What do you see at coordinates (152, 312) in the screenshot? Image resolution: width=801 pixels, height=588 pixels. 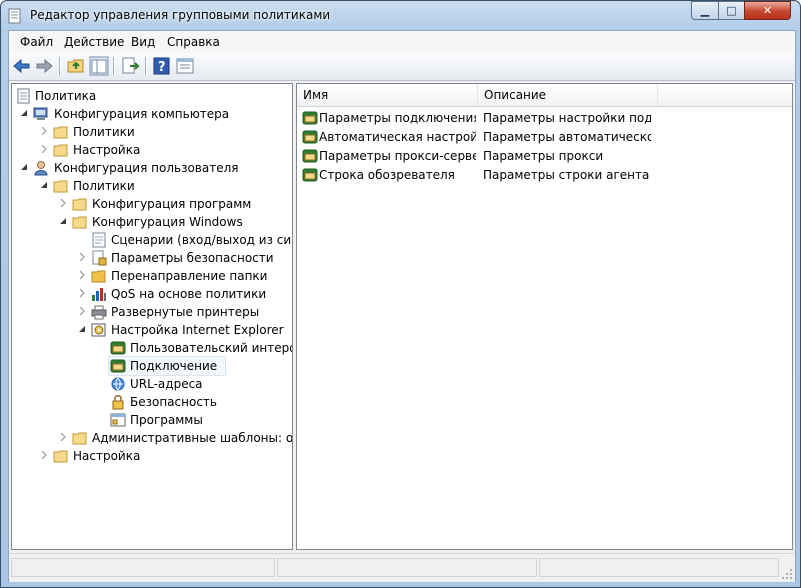 I see `tree-item-printers: Развернутые принтеры` at bounding box center [152, 312].